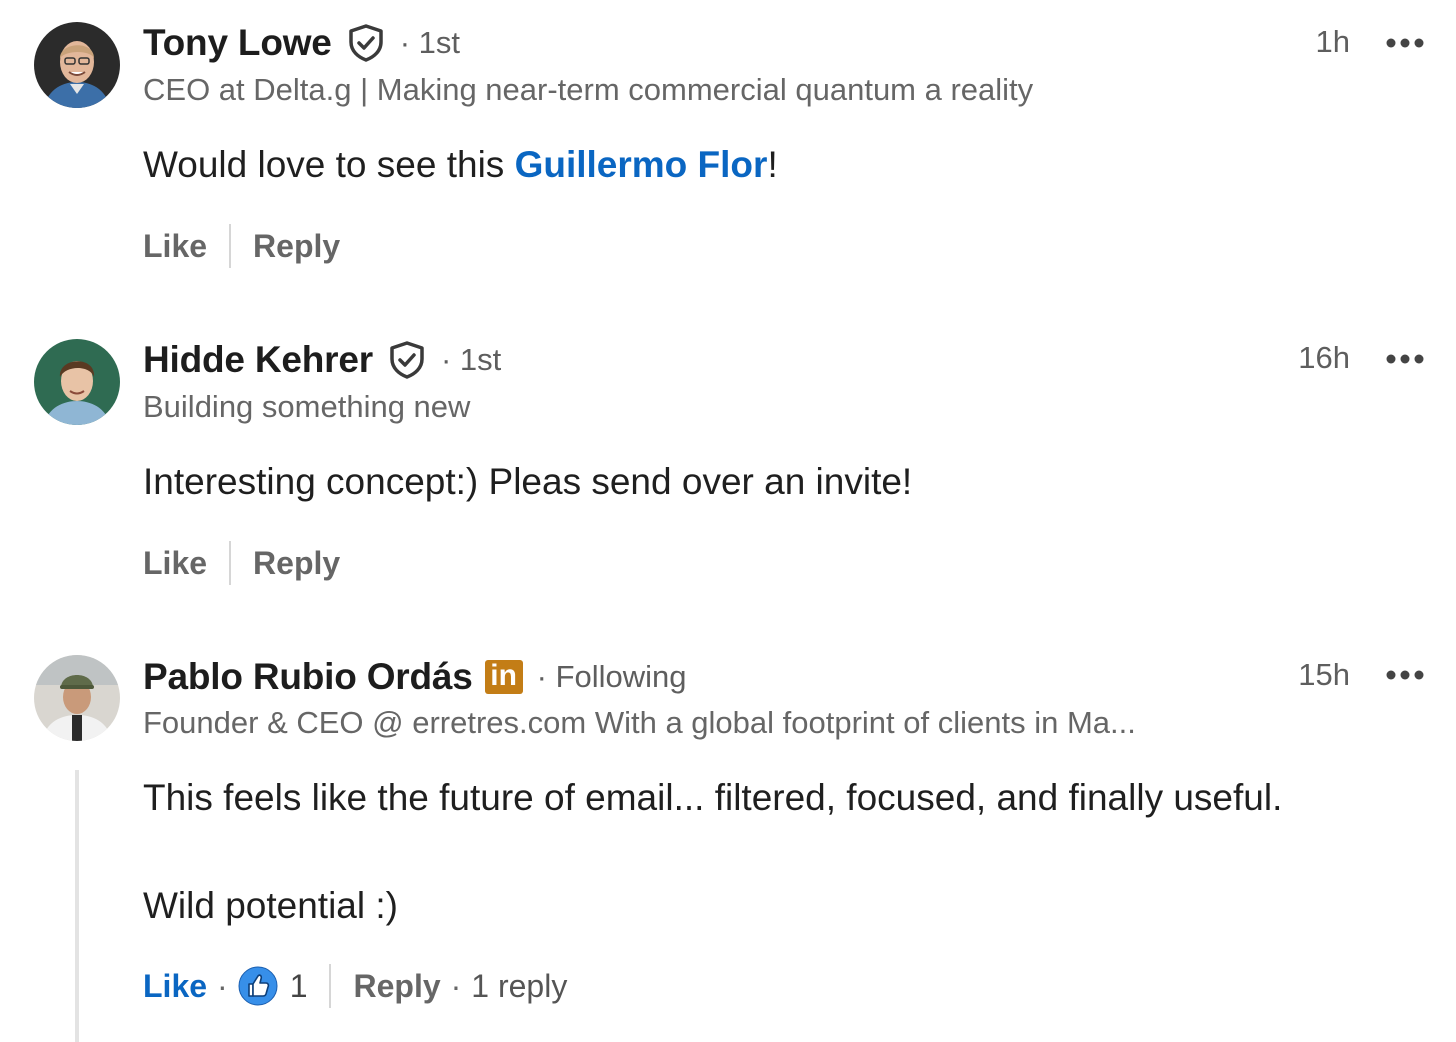 This screenshot has height=1042, width=1456. Describe the element at coordinates (237, 43) in the screenshot. I see `author-name: Tony Lowe` at that location.